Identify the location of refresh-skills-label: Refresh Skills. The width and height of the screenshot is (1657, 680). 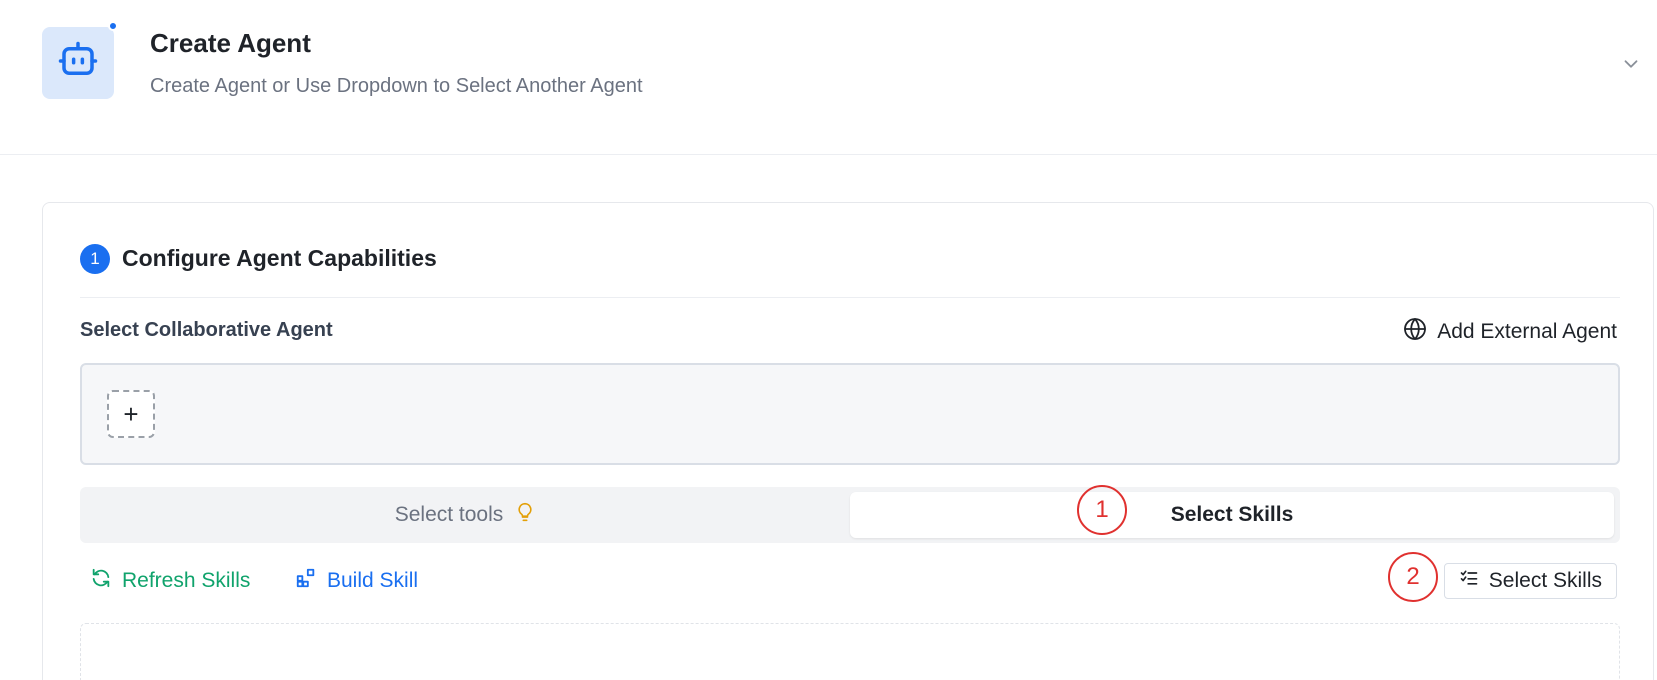
(186, 580).